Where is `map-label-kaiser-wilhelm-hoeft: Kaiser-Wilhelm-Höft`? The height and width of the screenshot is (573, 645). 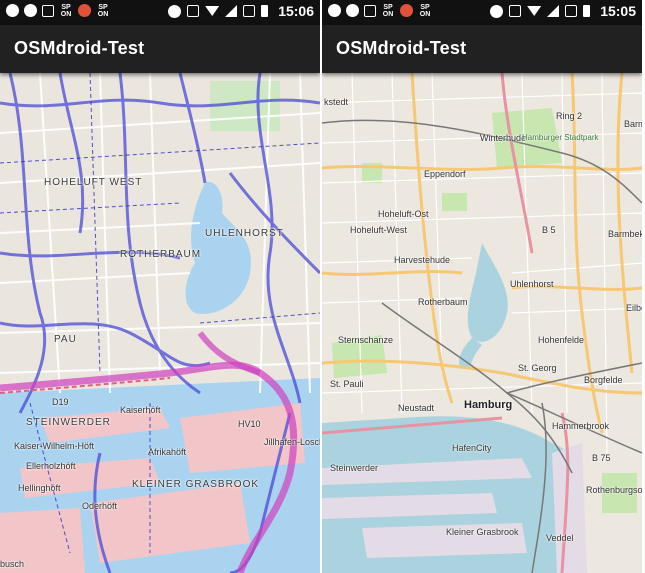
map-label-kaiser-wilhelm-hoeft: Kaiser-Wilhelm-Höft is located at coordinates (54, 446).